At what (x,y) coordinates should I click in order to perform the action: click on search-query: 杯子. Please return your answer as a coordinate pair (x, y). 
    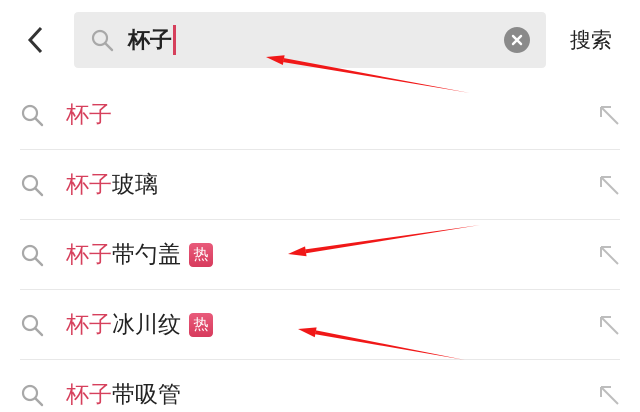
    Looking at the image, I should click on (150, 41).